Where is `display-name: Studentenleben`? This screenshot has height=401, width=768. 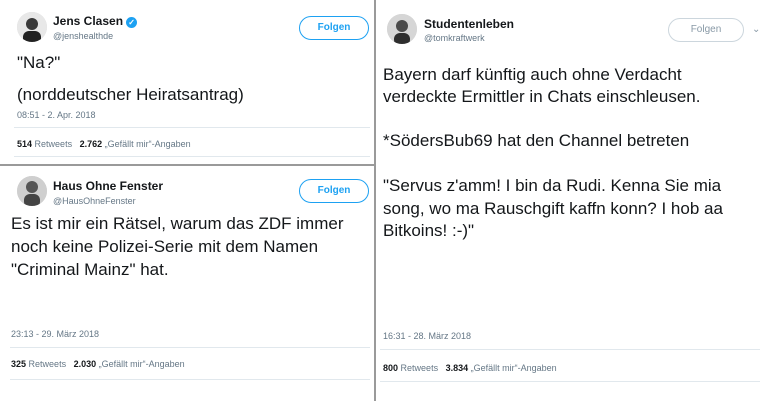 display-name: Studentenleben is located at coordinates (469, 24).